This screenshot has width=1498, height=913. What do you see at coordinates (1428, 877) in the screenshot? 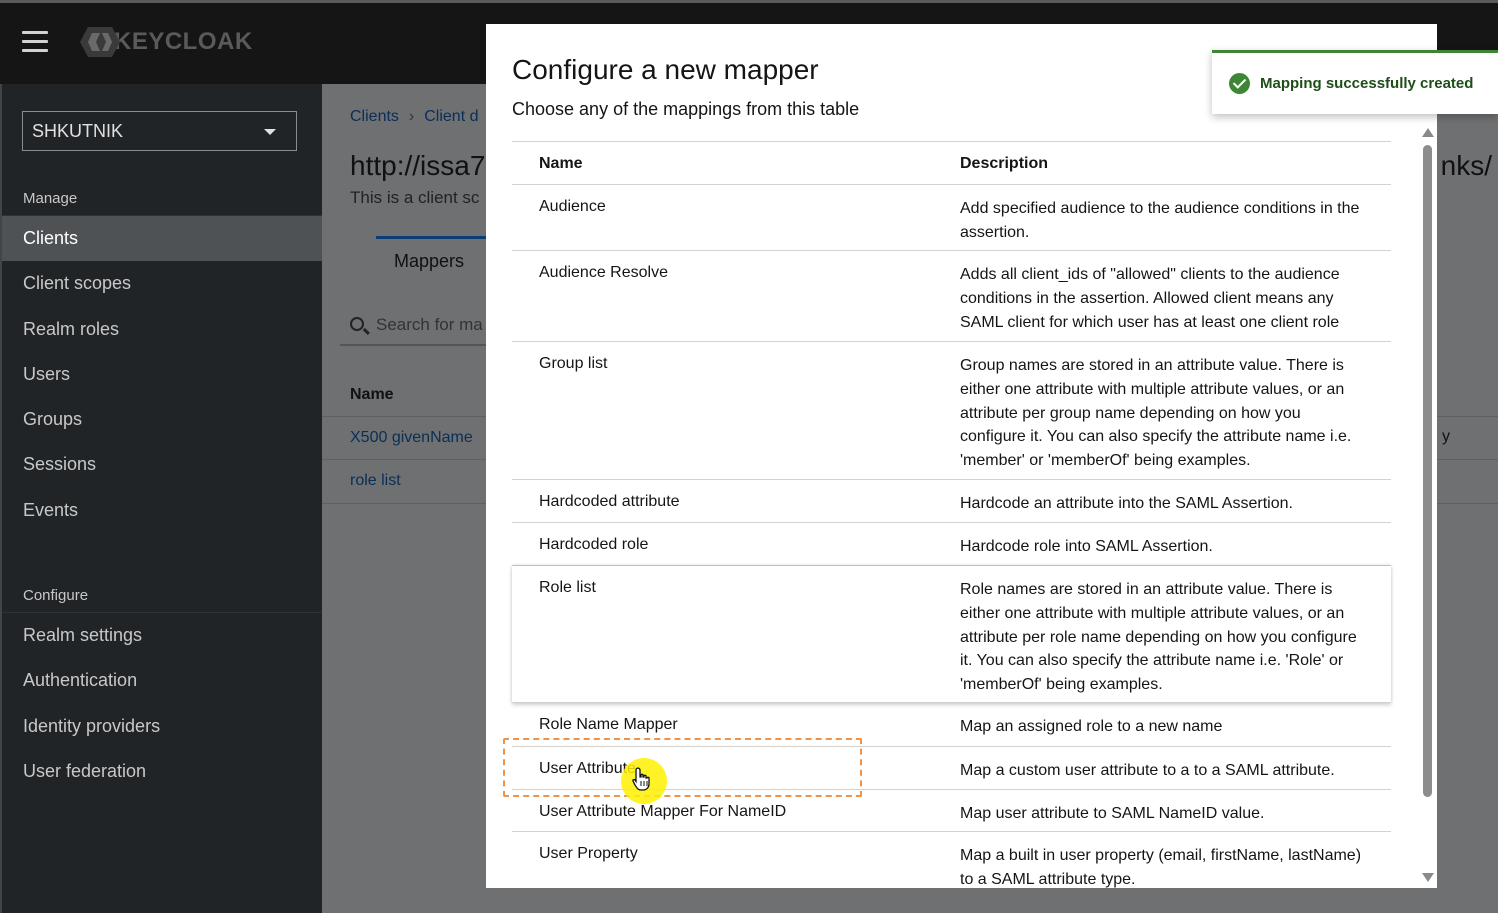
I see `scroll-down-arrow-icon` at bounding box center [1428, 877].